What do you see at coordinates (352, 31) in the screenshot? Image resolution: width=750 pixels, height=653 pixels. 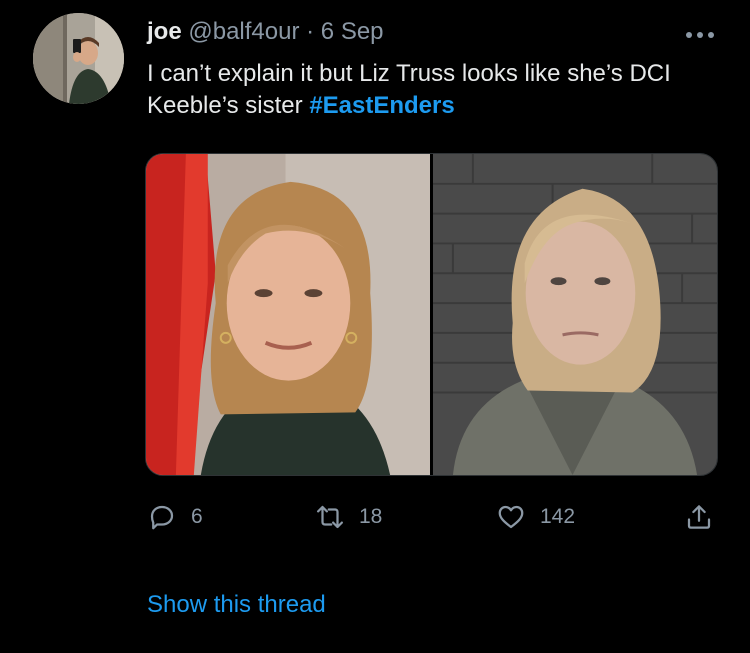 I see `tweet-date: 6 Sep` at bounding box center [352, 31].